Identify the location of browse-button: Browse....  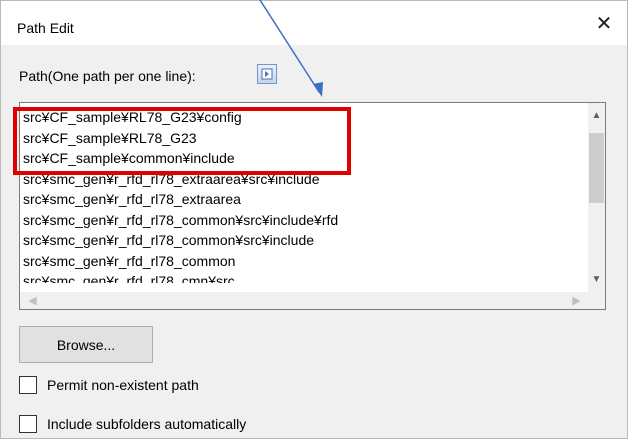
(86, 344).